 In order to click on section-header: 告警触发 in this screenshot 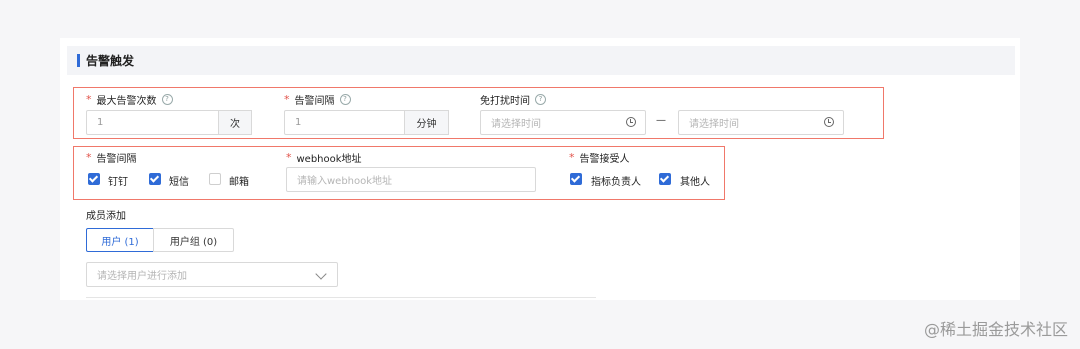, I will do `click(541, 60)`.